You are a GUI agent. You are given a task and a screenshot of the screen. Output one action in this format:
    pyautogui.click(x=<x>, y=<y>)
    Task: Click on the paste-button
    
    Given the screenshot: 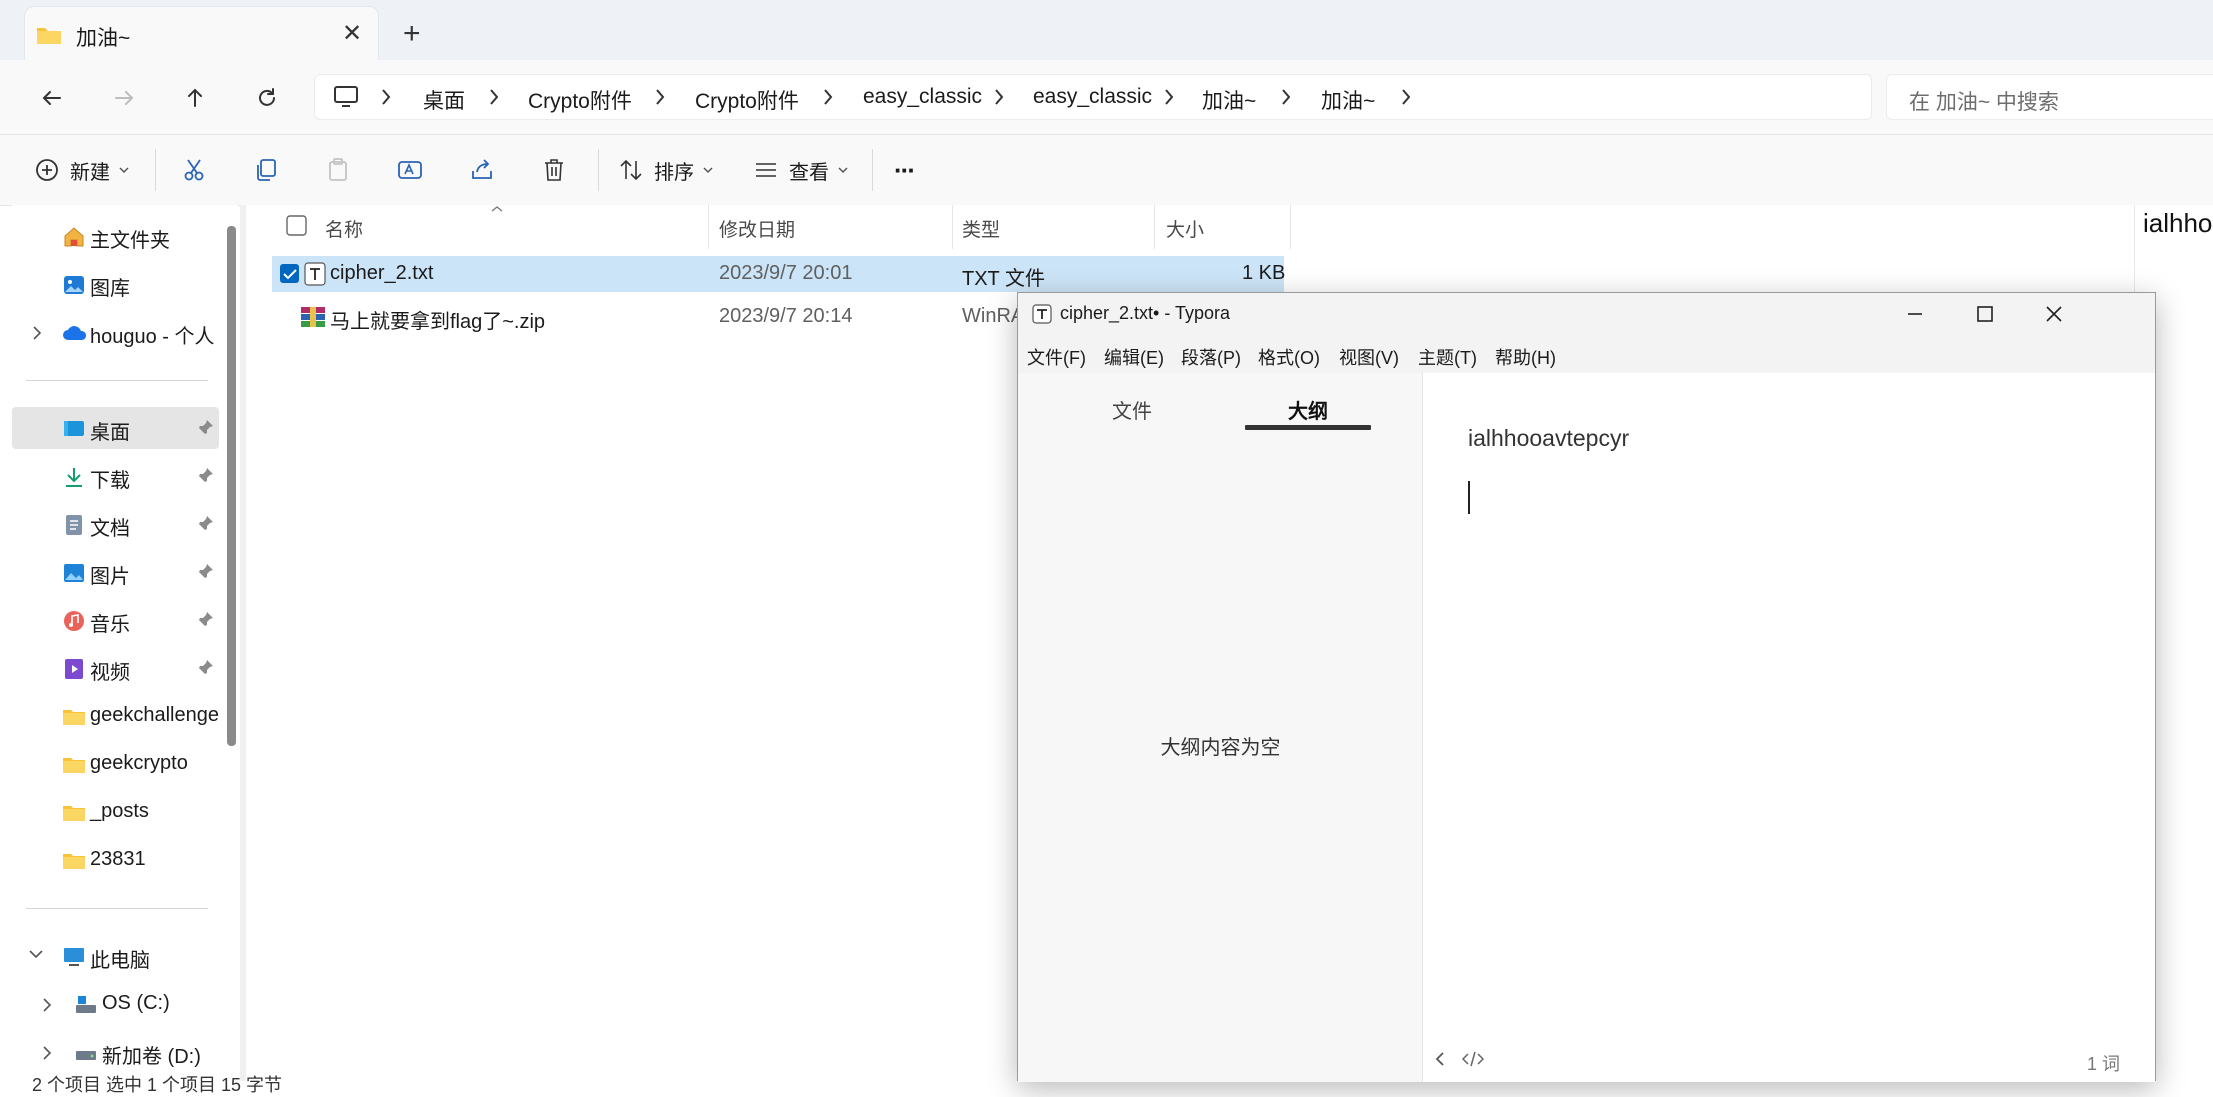 What is the action you would take?
    pyautogui.click(x=338, y=170)
    